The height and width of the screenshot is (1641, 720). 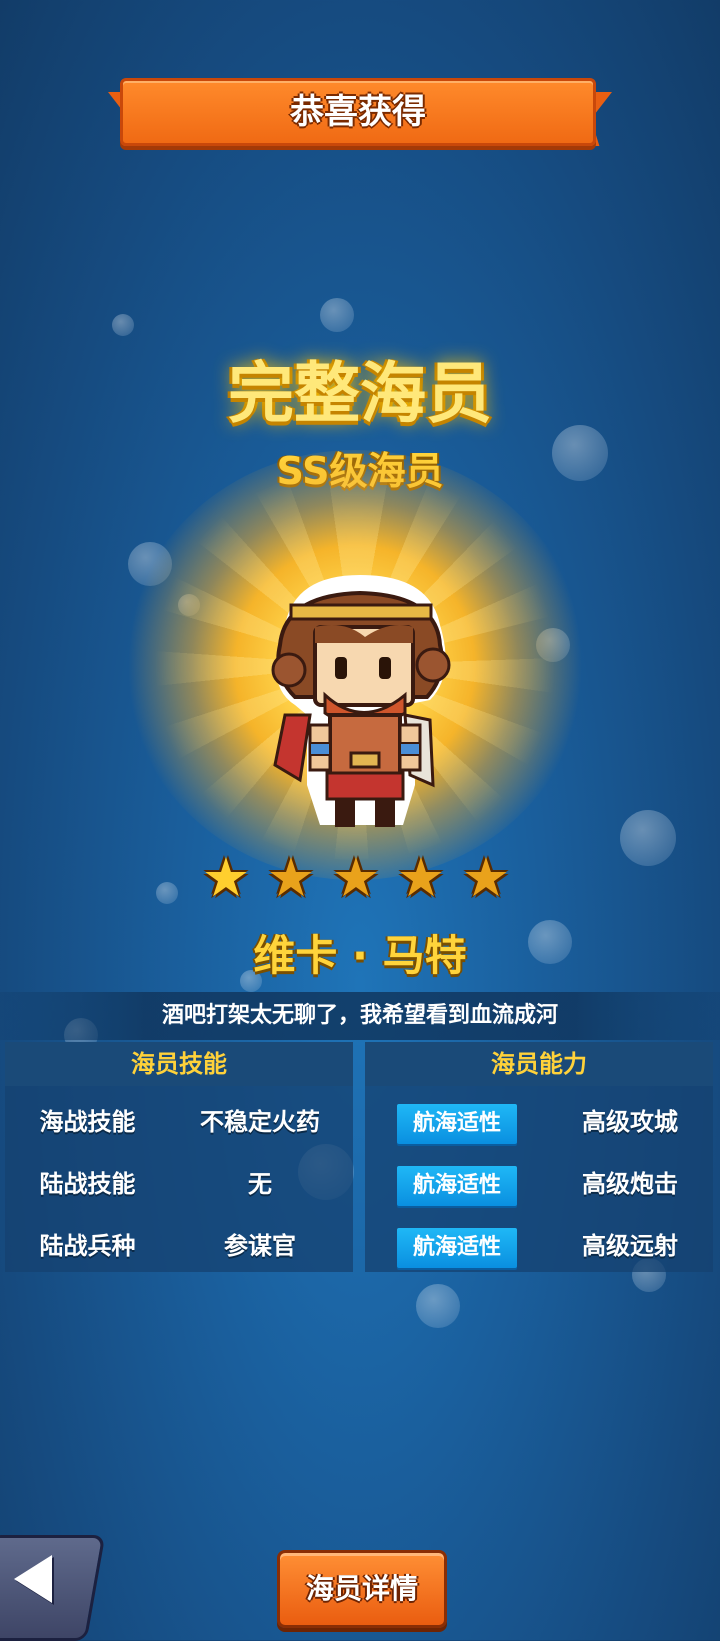 I want to click on ability-value: 高级炮击, so click(x=630, y=1184).